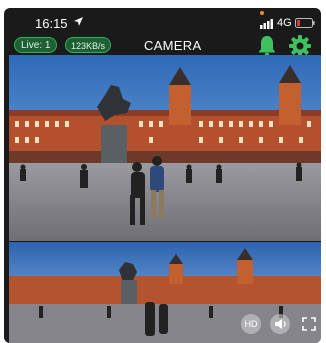 The image size is (326, 343). What do you see at coordinates (78, 21) in the screenshot?
I see `location-arrow-icon` at bounding box center [78, 21].